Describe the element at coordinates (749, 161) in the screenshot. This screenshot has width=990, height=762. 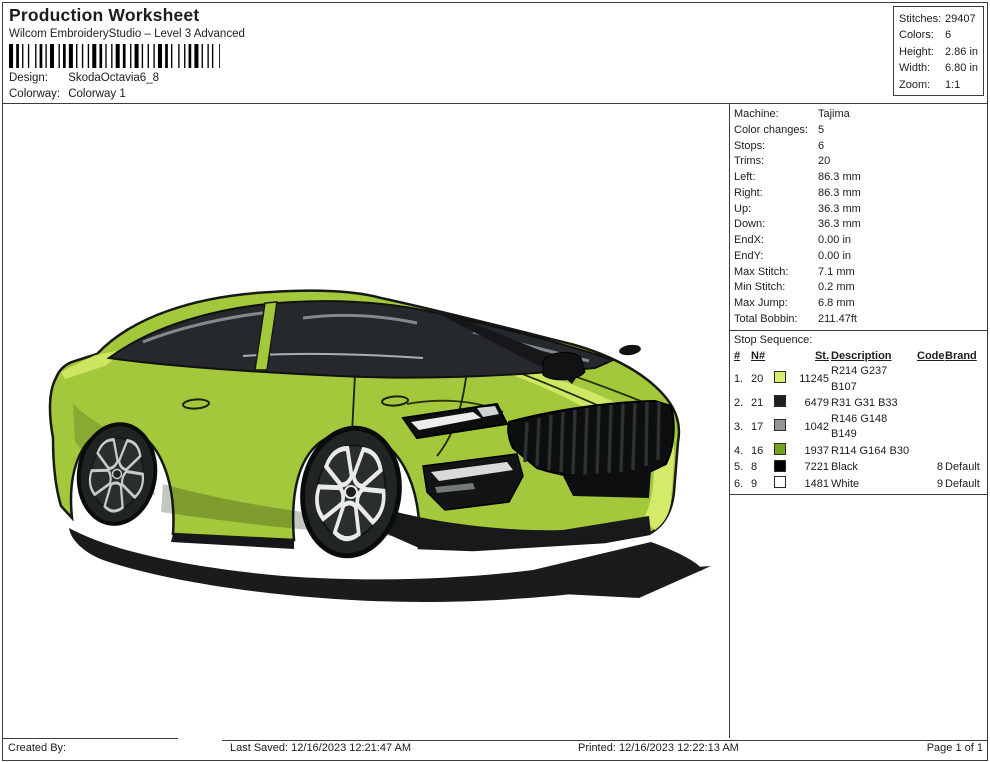
I see `info-label: Trims:` at that location.